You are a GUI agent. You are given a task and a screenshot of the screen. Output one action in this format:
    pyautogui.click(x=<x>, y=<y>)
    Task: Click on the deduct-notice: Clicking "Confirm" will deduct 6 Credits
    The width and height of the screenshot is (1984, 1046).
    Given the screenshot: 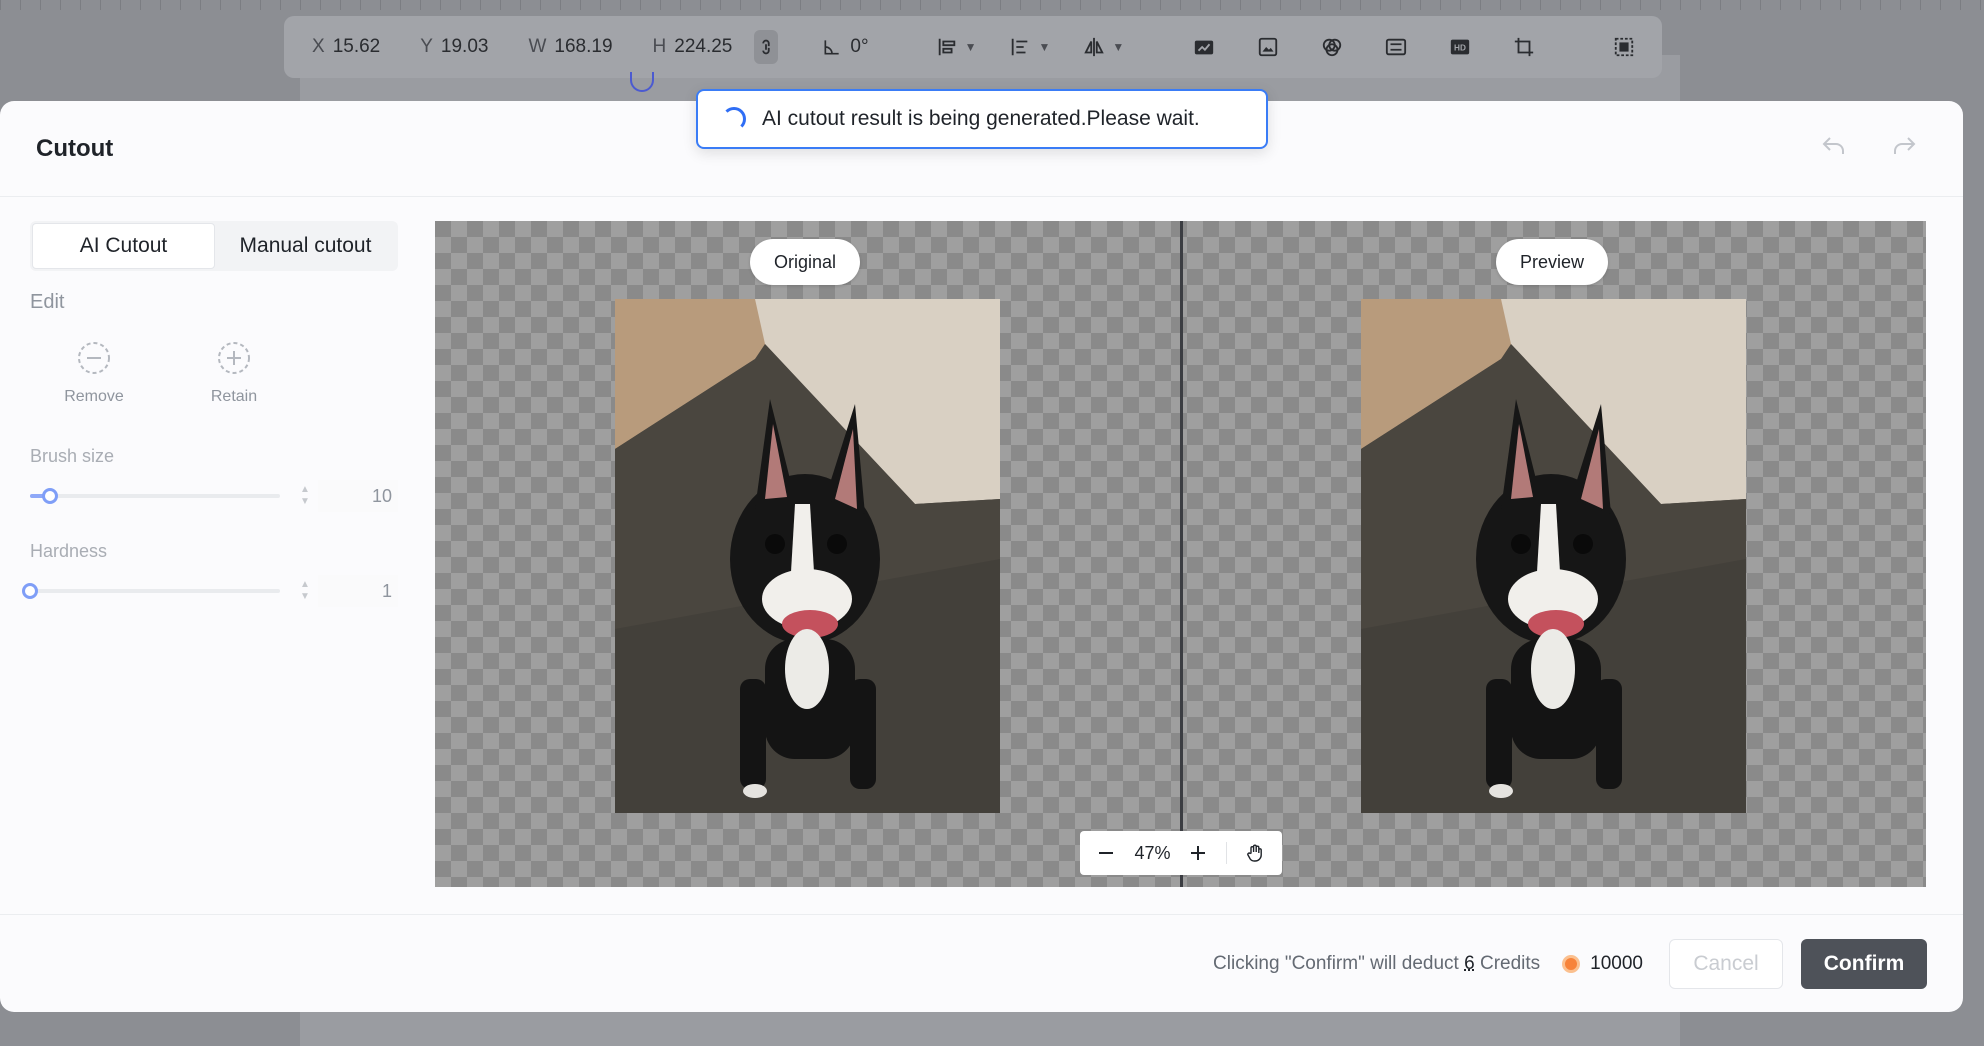 What is the action you would take?
    pyautogui.click(x=1376, y=964)
    